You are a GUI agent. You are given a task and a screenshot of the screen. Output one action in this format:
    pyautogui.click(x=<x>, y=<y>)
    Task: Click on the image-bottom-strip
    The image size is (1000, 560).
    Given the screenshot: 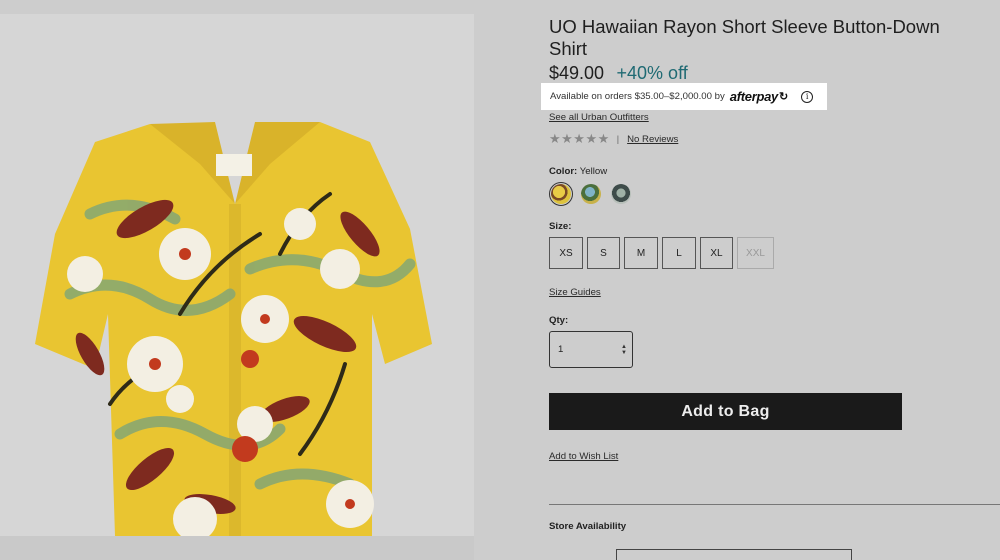 What is the action you would take?
    pyautogui.click(x=237, y=548)
    